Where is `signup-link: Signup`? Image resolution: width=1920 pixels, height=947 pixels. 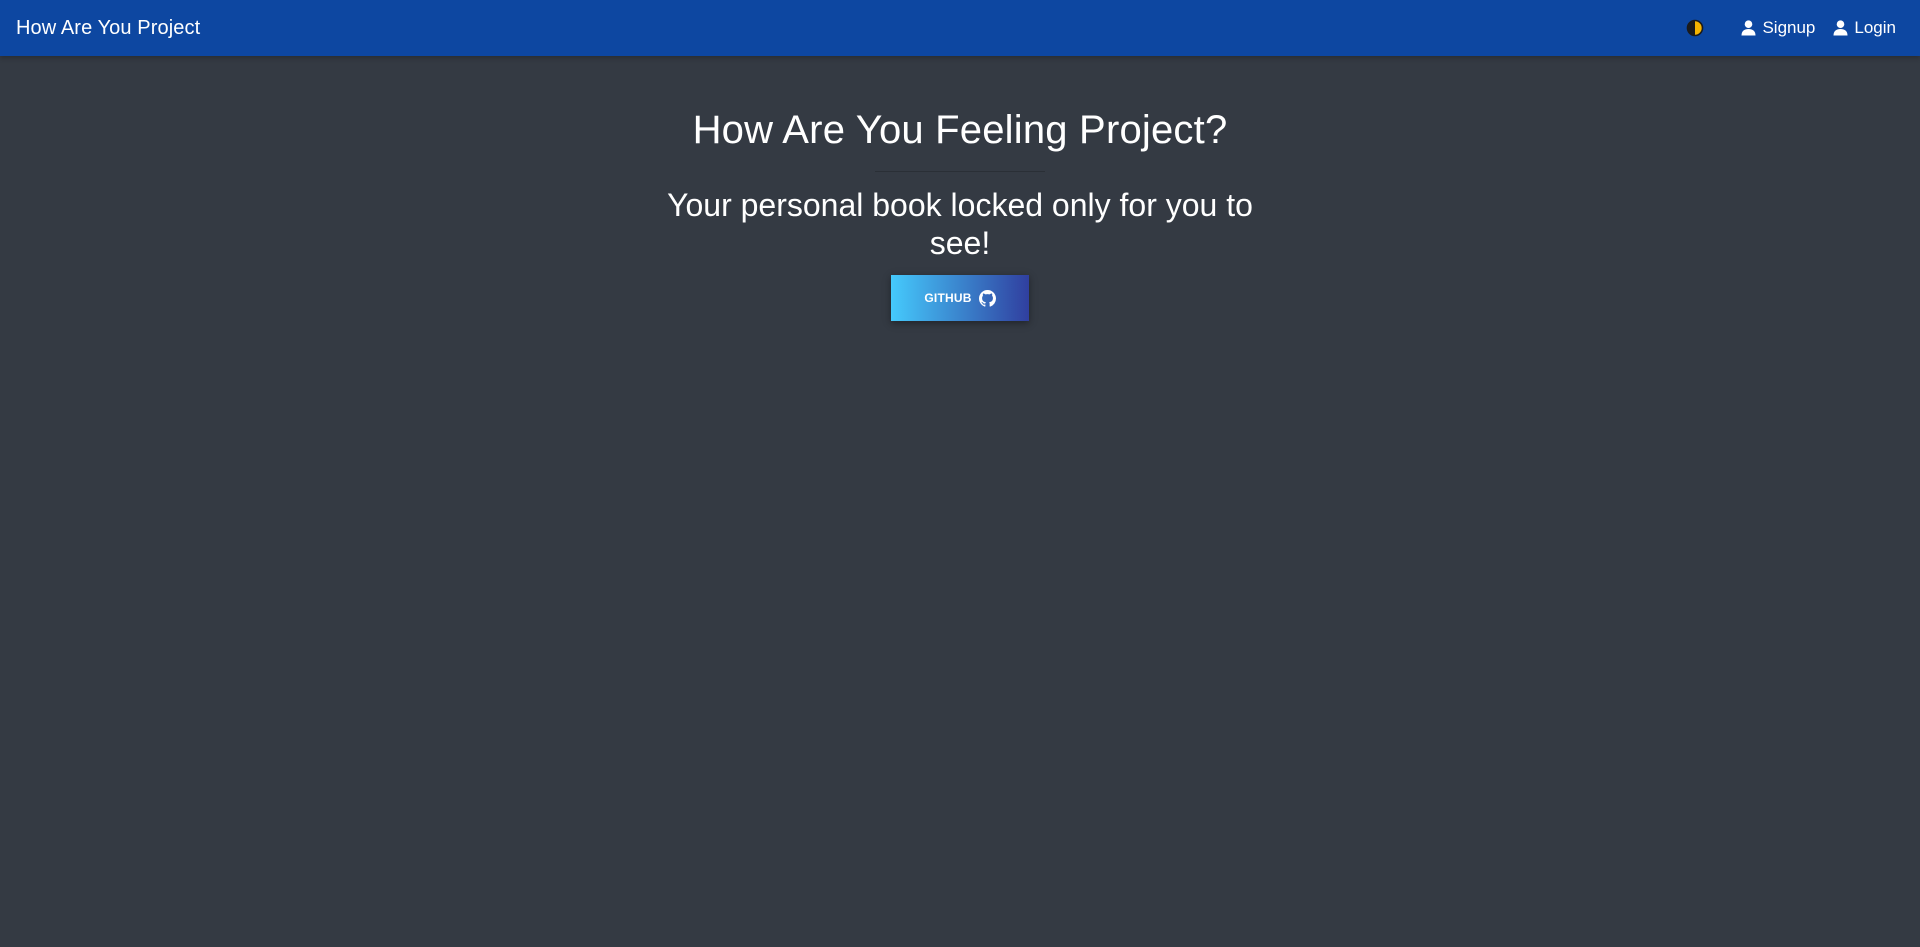
signup-link: Signup is located at coordinates (1778, 28).